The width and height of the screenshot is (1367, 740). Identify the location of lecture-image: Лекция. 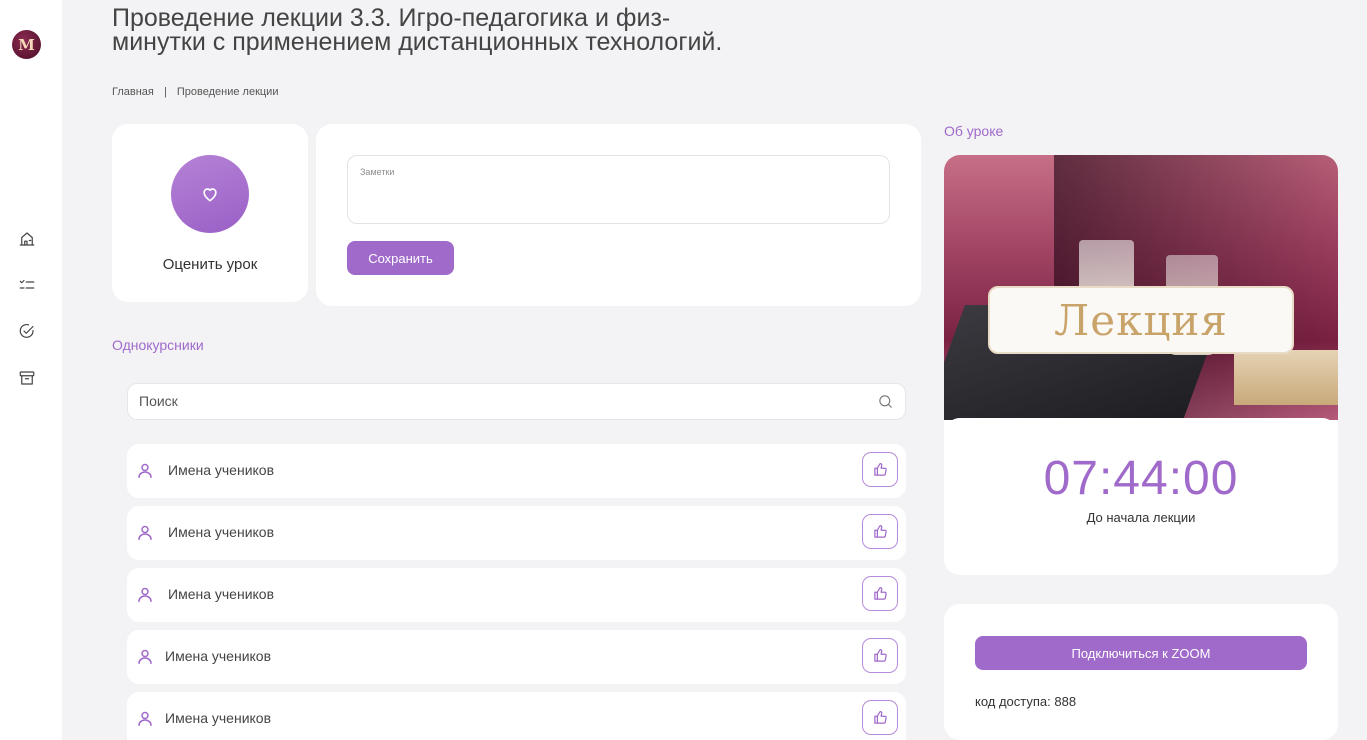
(1141, 287).